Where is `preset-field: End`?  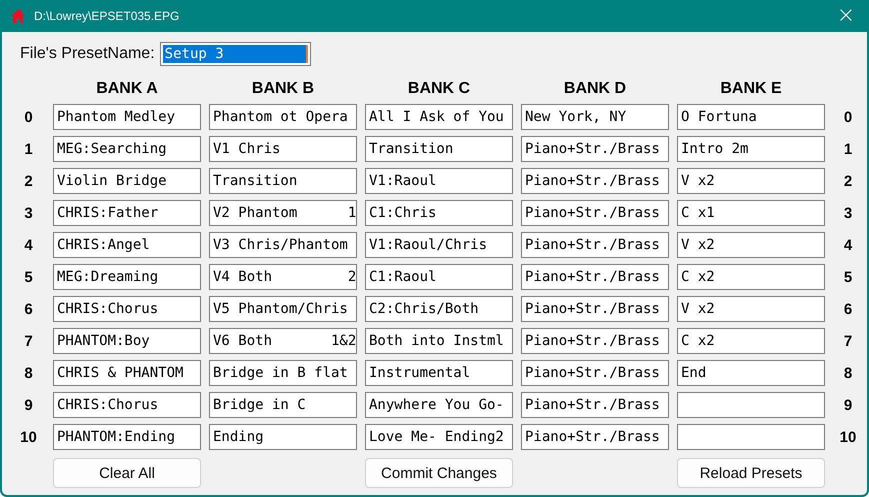 preset-field: End is located at coordinates (751, 373).